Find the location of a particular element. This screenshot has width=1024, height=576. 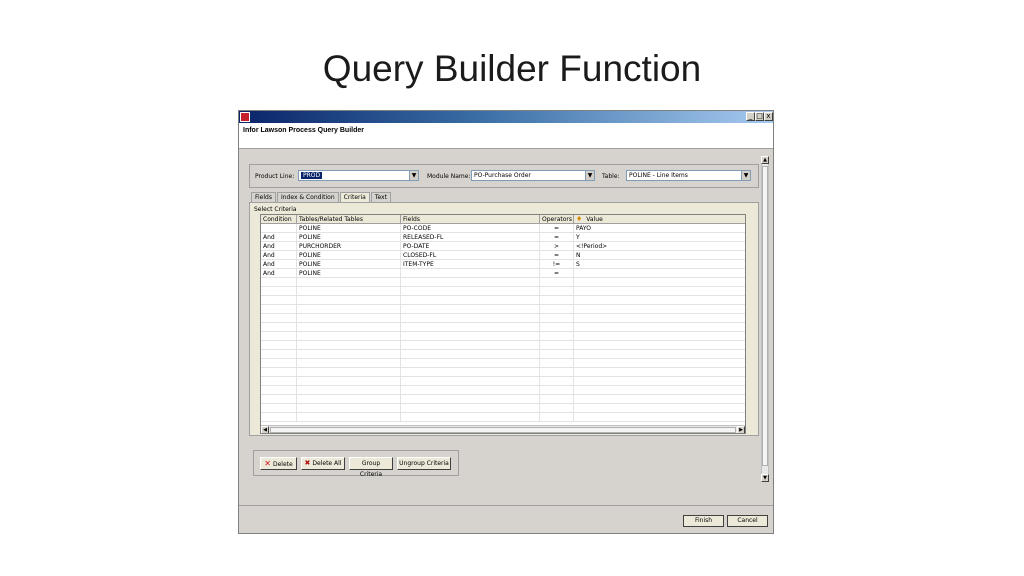

tab-text: Text is located at coordinates (380, 197).